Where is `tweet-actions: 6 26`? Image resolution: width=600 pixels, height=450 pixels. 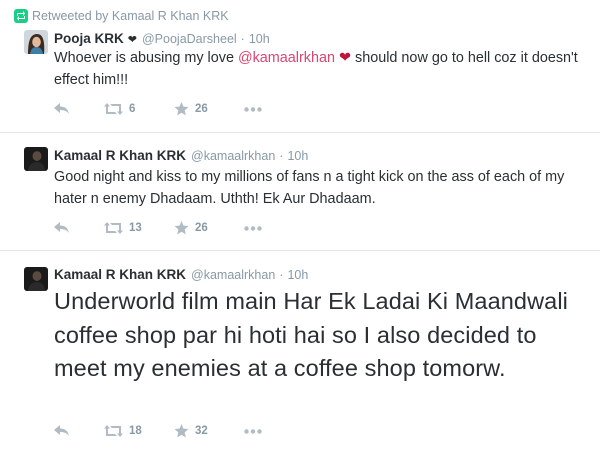 tweet-actions: 6 26 is located at coordinates (164, 109).